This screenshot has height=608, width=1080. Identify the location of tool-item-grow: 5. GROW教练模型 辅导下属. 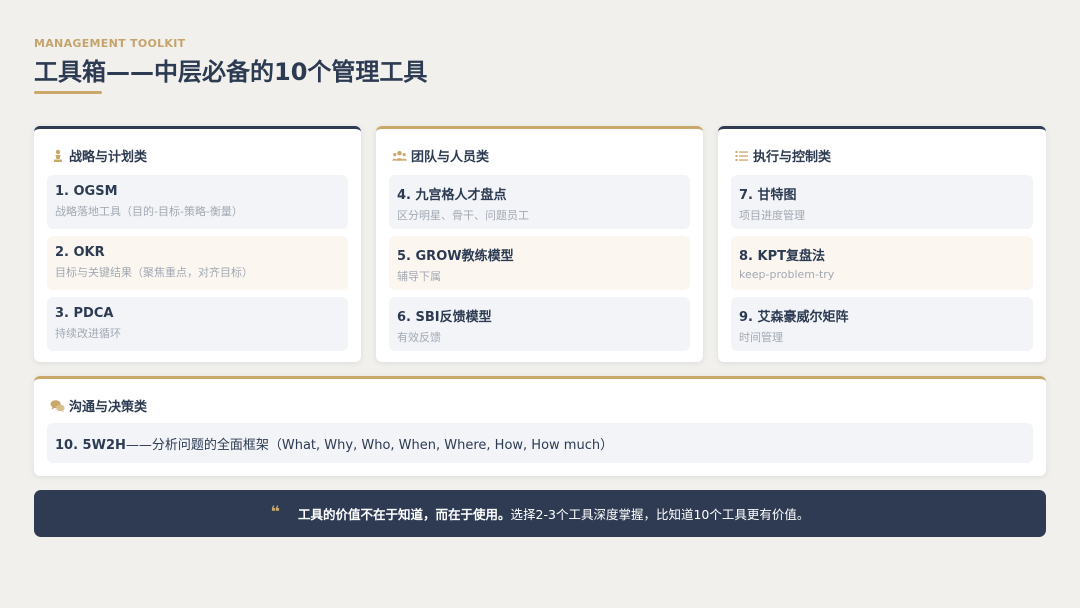
(539, 263).